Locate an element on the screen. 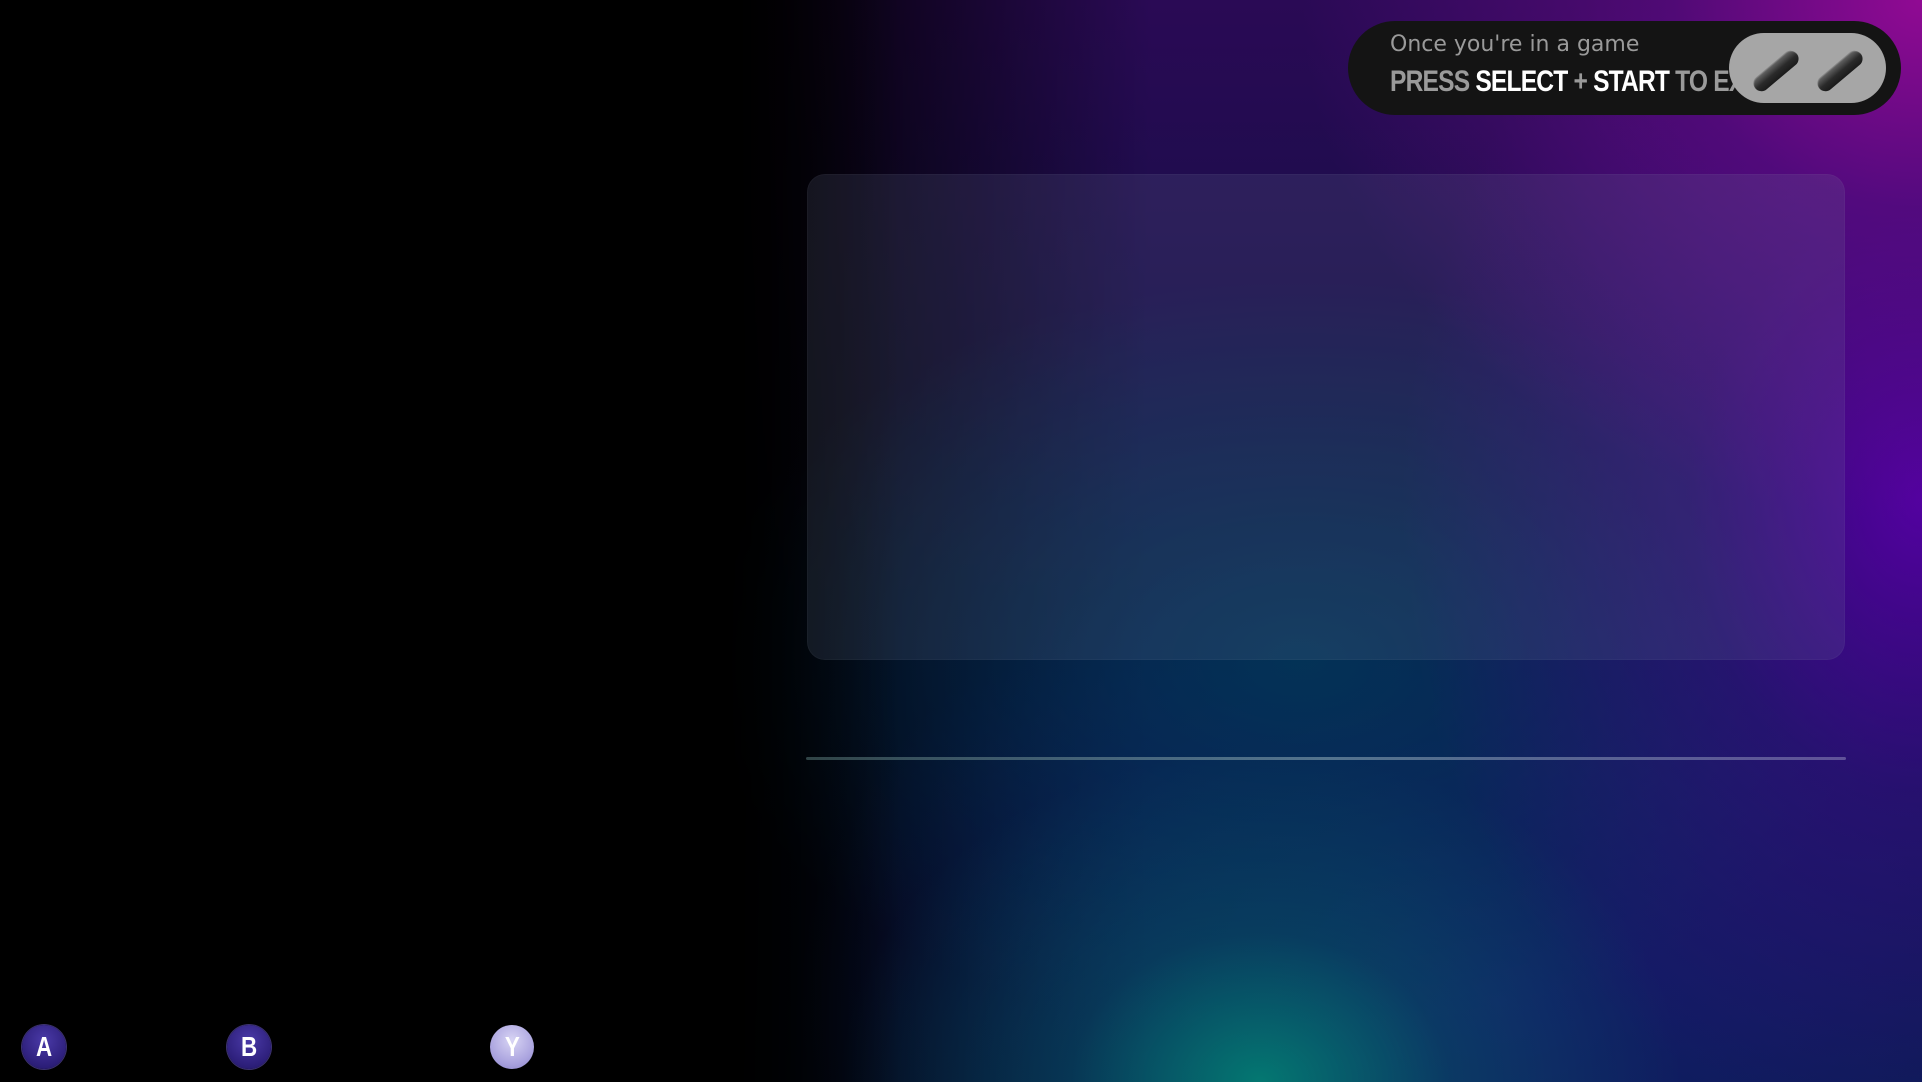  b-button-label: B is located at coordinates (249, 1046).